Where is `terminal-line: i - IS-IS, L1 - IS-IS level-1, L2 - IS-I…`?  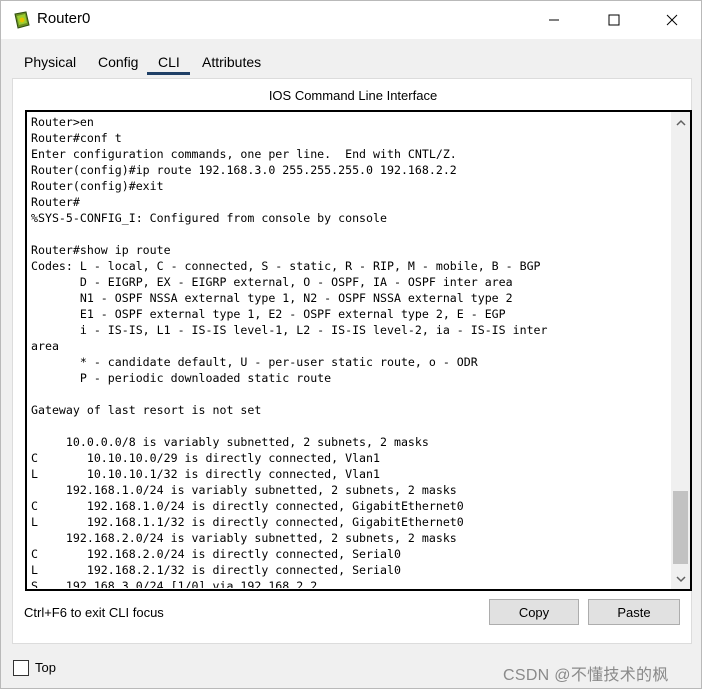 terminal-line: i - IS-IS, L1 - IS-IS level-1, L2 - IS-I… is located at coordinates (289, 330).